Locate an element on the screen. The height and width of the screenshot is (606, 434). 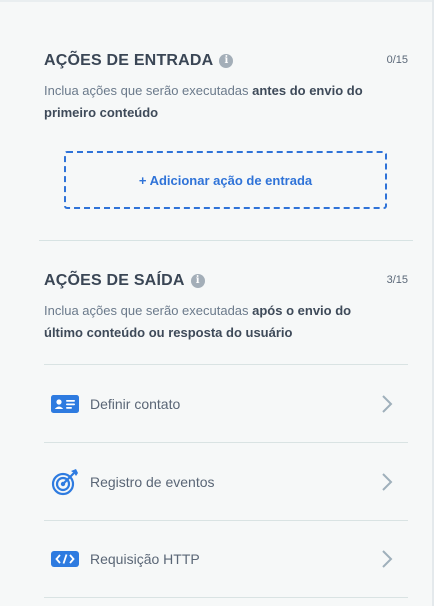
entry-actions-header: AÇÕES DE ENTRADA i 0/15 is located at coordinates (226, 61).